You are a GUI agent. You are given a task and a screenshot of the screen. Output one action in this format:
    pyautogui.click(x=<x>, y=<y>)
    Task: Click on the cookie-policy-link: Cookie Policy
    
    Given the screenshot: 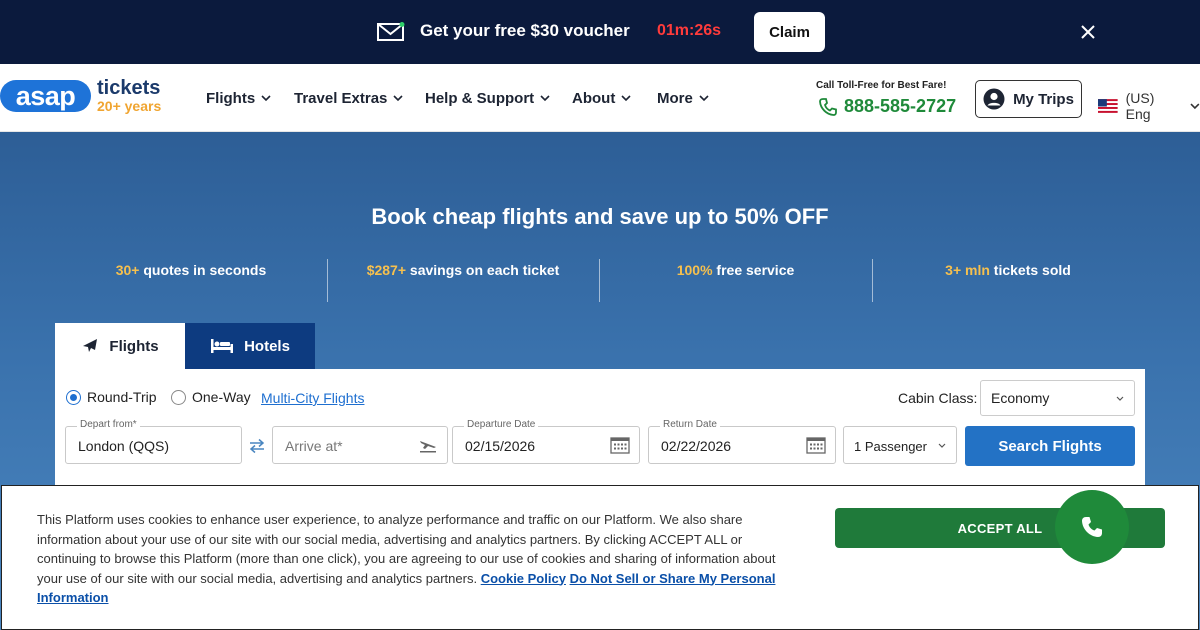 What is the action you would take?
    pyautogui.click(x=523, y=578)
    